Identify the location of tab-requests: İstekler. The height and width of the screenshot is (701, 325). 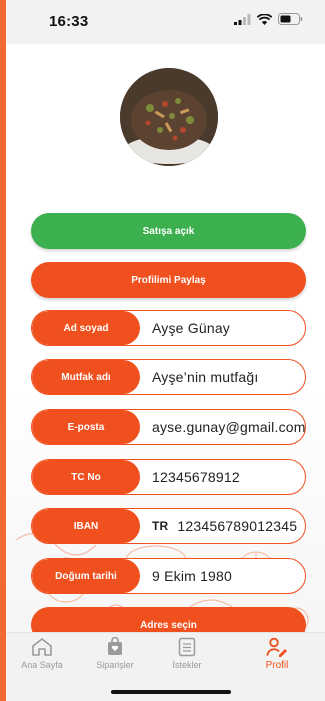
(187, 653).